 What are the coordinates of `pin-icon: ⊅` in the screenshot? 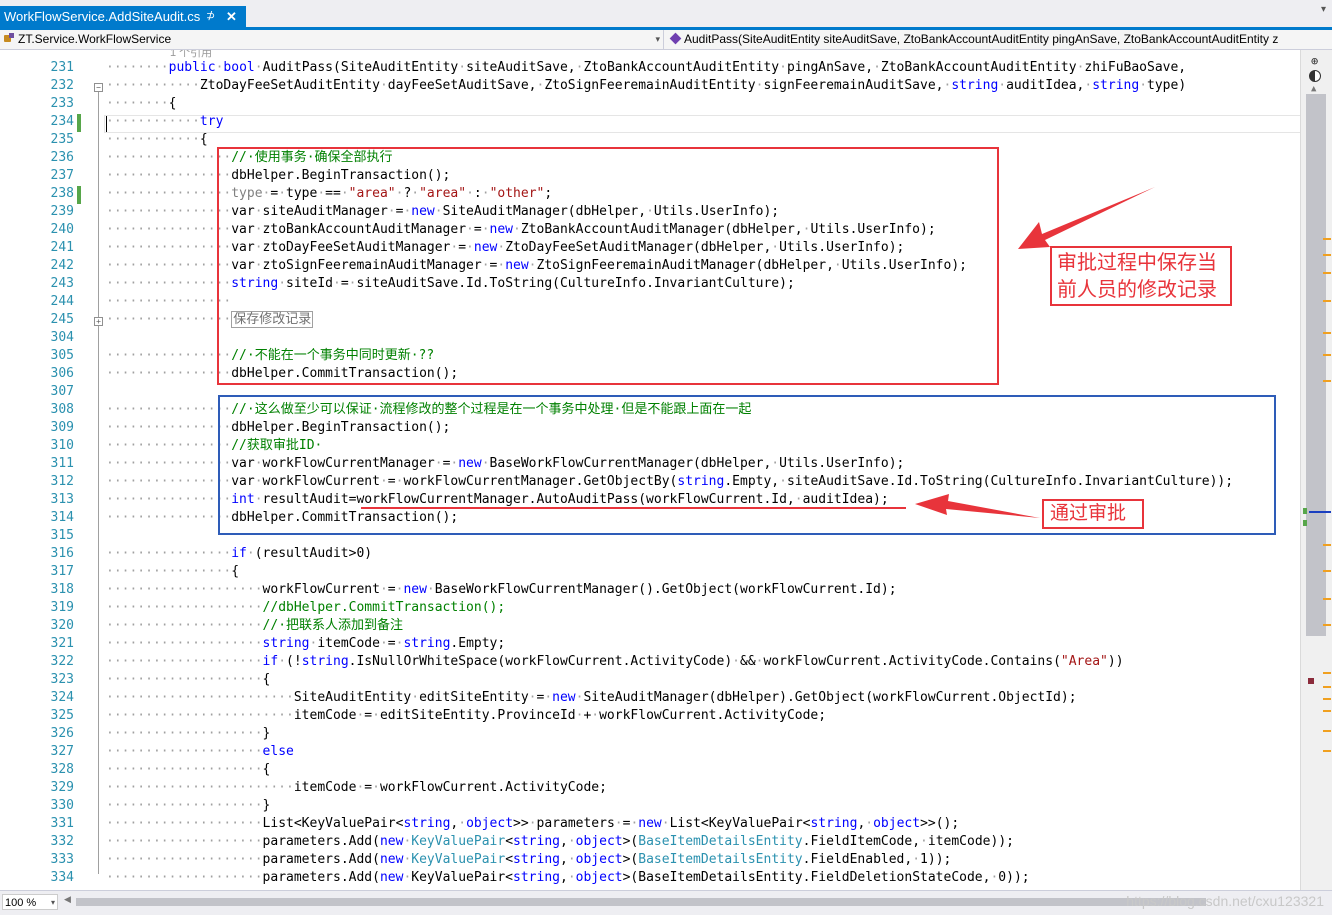 It's located at (210, 16).